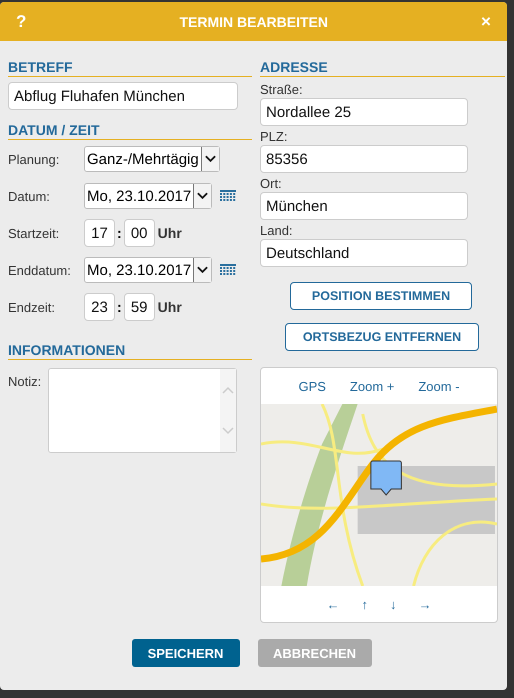  I want to click on scroll-down-icon, so click(228, 431).